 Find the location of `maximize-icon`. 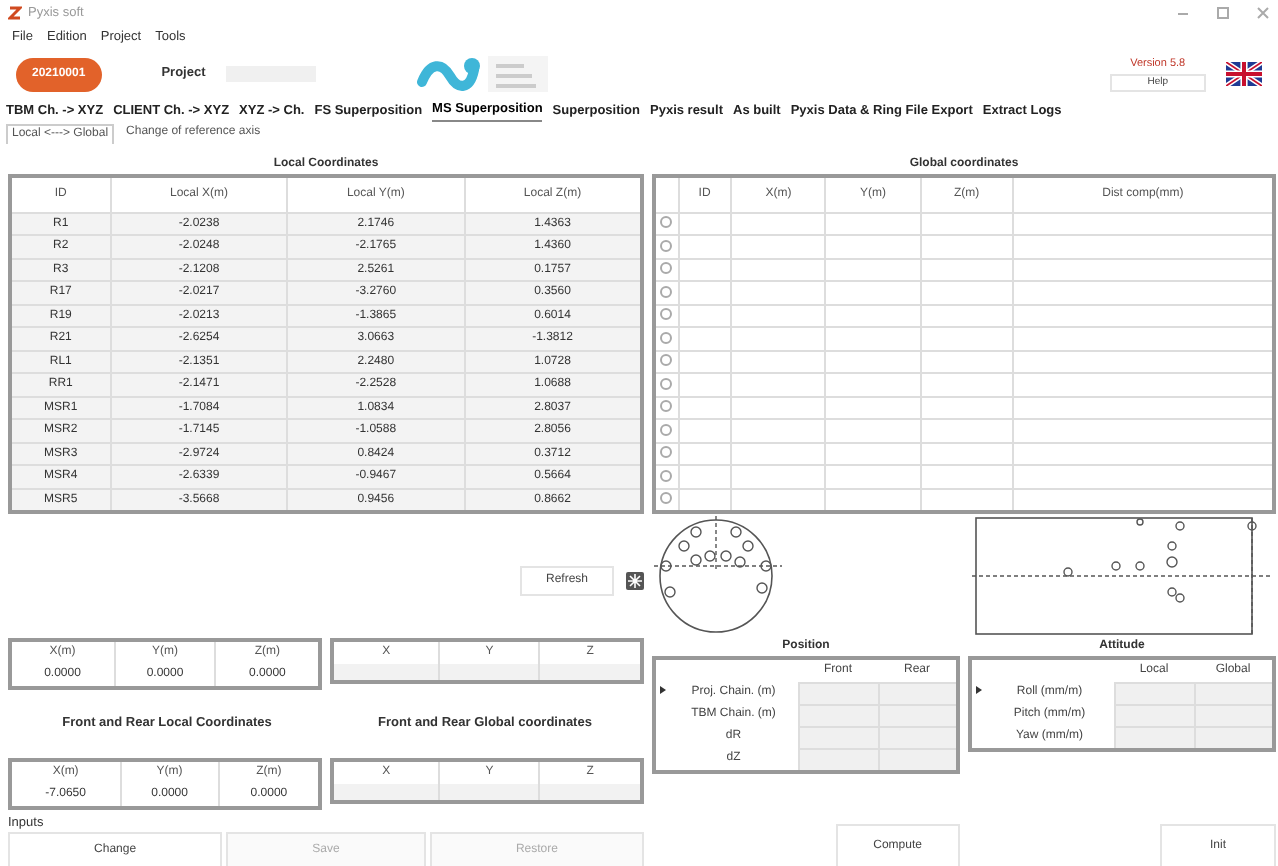

maximize-icon is located at coordinates (1223, 13).